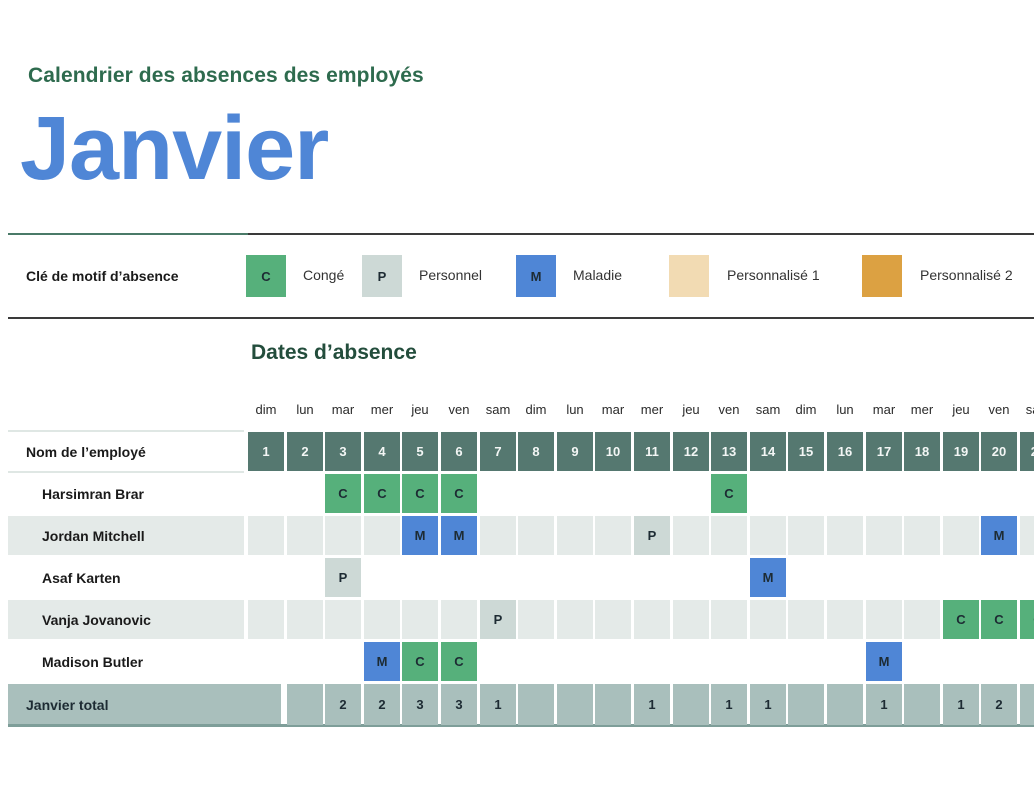  I want to click on calendar-subtitle: Calendrier des absences des employés, so click(226, 75).